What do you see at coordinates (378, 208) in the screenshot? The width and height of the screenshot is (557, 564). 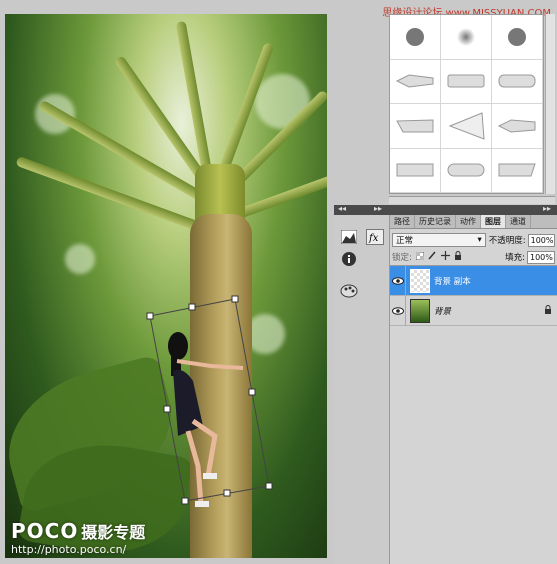 I see `dock-expand-button: ▸▸` at bounding box center [378, 208].